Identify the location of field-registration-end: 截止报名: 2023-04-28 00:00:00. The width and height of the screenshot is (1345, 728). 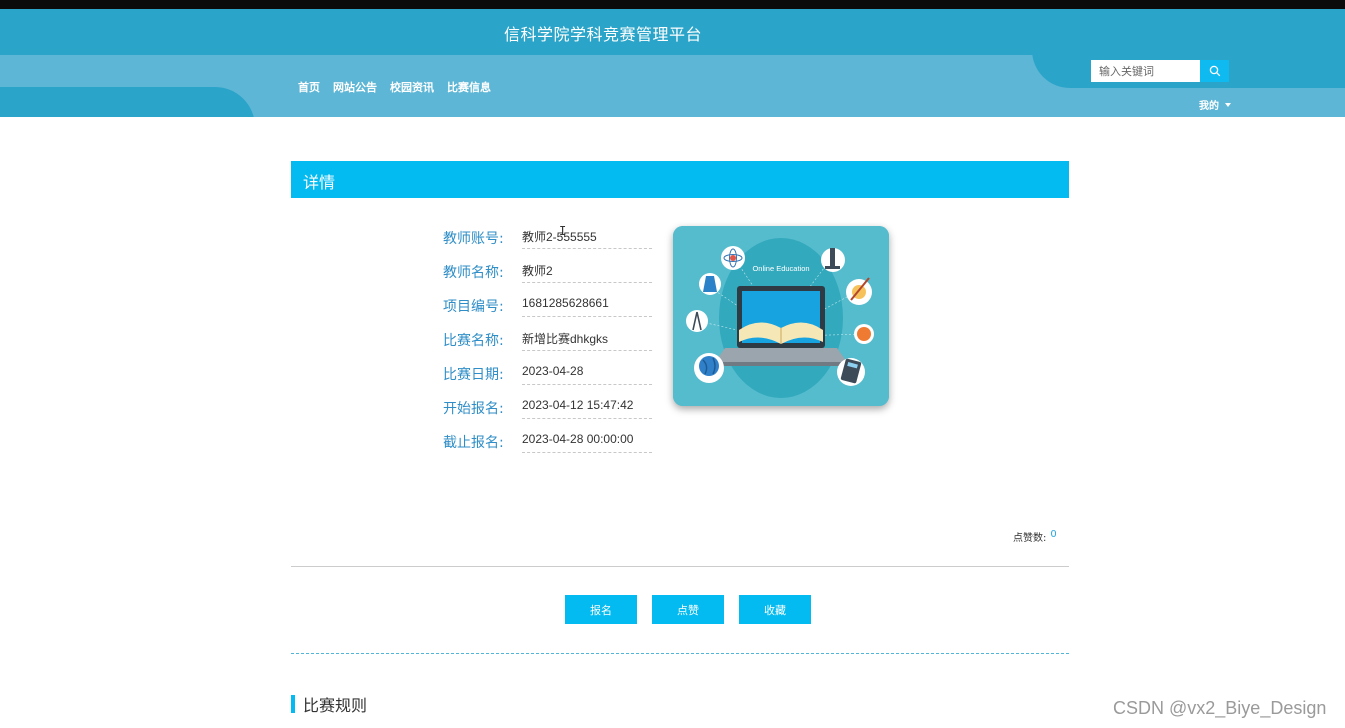
(553, 440).